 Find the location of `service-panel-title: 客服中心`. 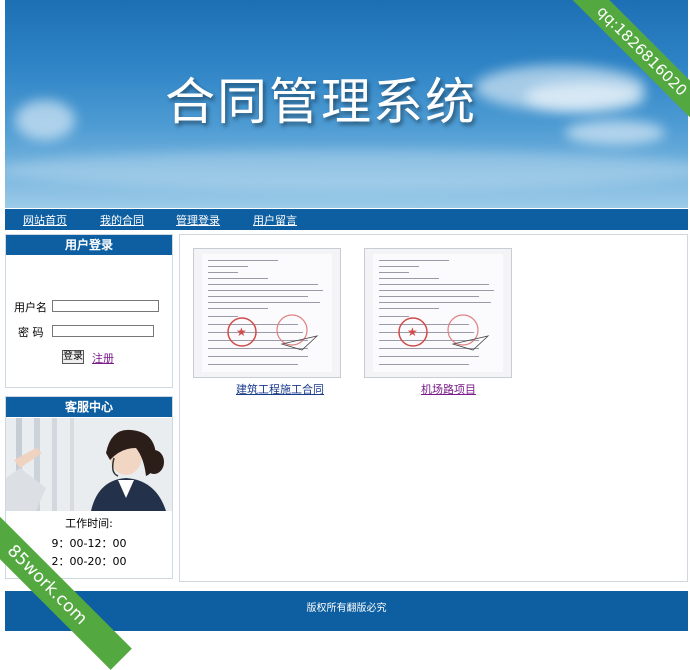

service-panel-title: 客服中心 is located at coordinates (89, 407).